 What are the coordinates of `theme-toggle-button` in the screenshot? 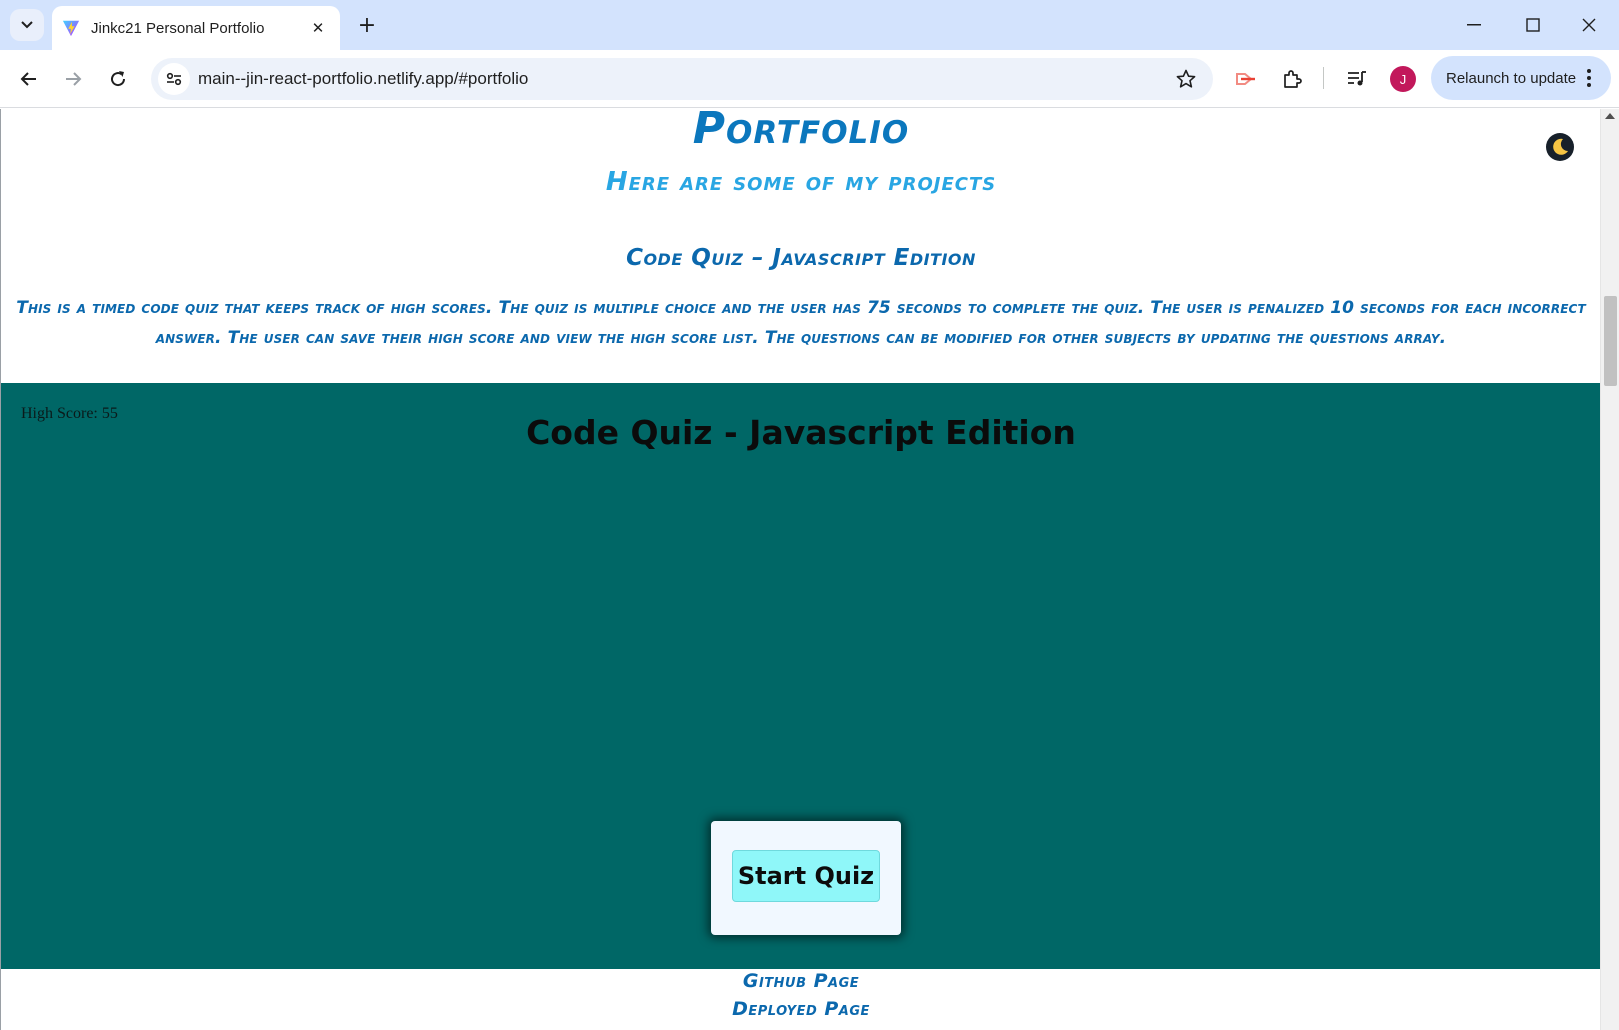 It's located at (1560, 147).